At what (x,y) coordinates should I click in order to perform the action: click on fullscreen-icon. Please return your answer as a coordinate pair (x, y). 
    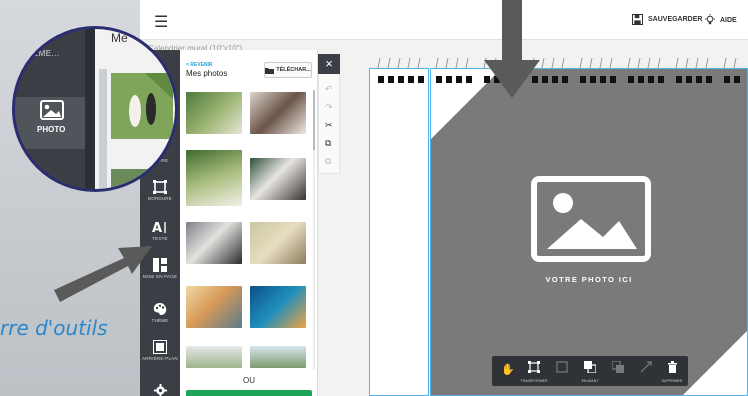
    Looking at the image, I should click on (646, 367).